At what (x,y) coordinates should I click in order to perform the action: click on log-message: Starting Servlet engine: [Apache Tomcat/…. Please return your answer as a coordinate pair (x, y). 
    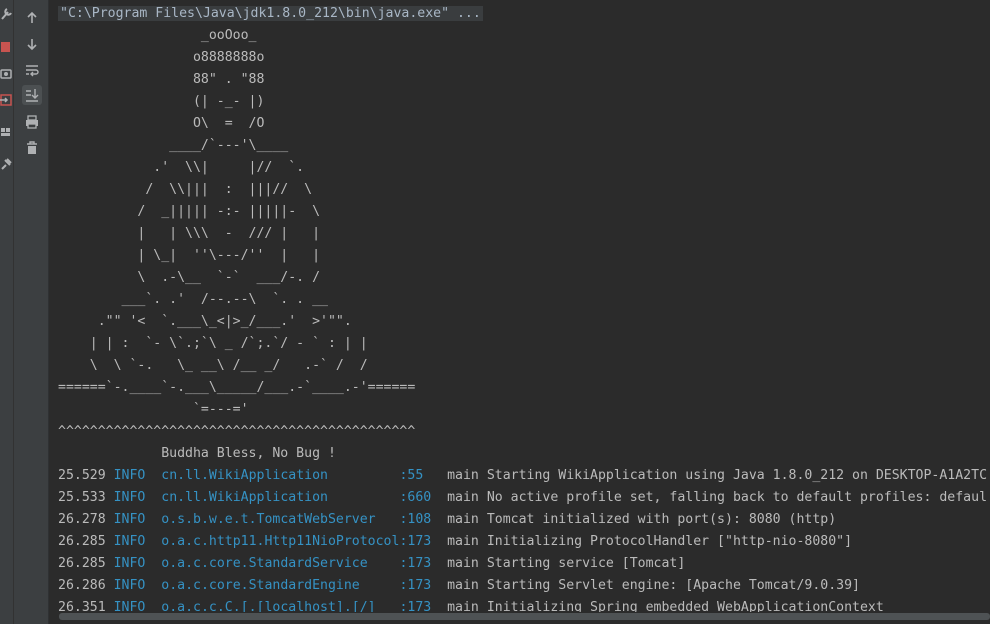
    Looking at the image, I should click on (673, 585).